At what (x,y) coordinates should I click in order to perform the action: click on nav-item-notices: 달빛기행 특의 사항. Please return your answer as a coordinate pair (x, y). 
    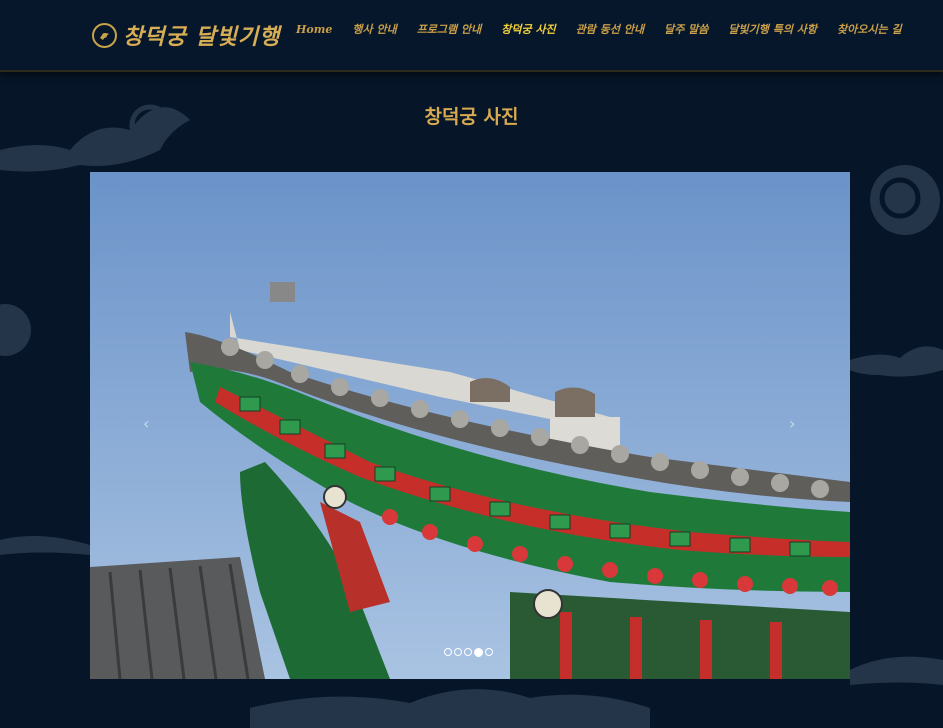
    Looking at the image, I should click on (772, 29).